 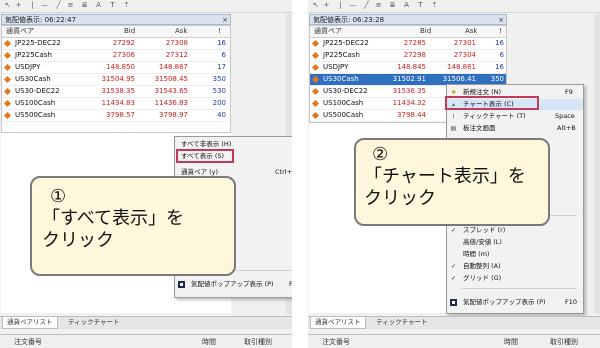 What do you see at coordinates (343, 103) in the screenshot?
I see `symbol-cell: US100Cash` at bounding box center [343, 103].